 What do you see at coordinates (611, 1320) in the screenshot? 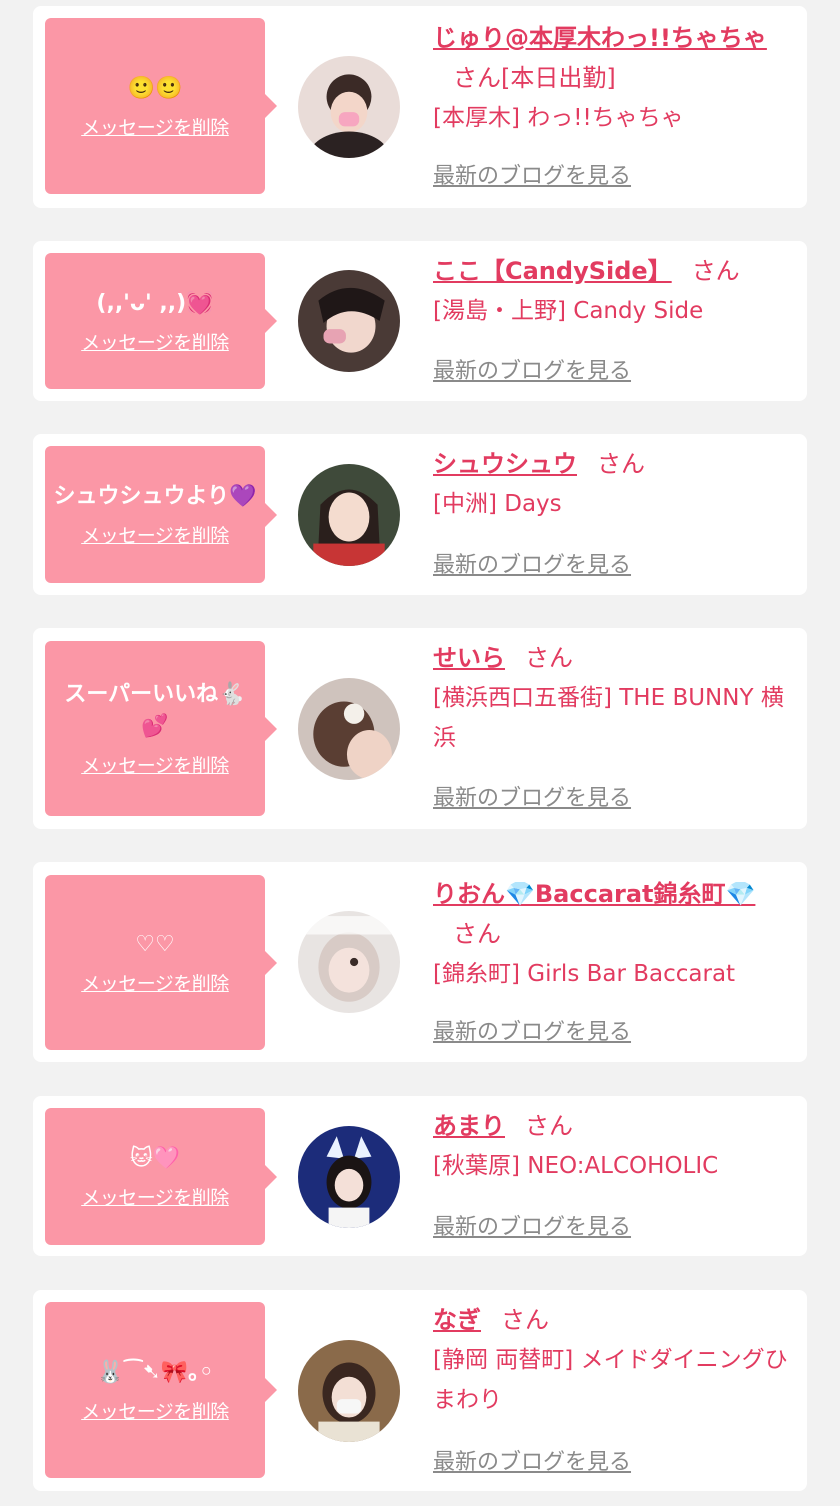
I see `name-line: なぎ さん` at bounding box center [611, 1320].